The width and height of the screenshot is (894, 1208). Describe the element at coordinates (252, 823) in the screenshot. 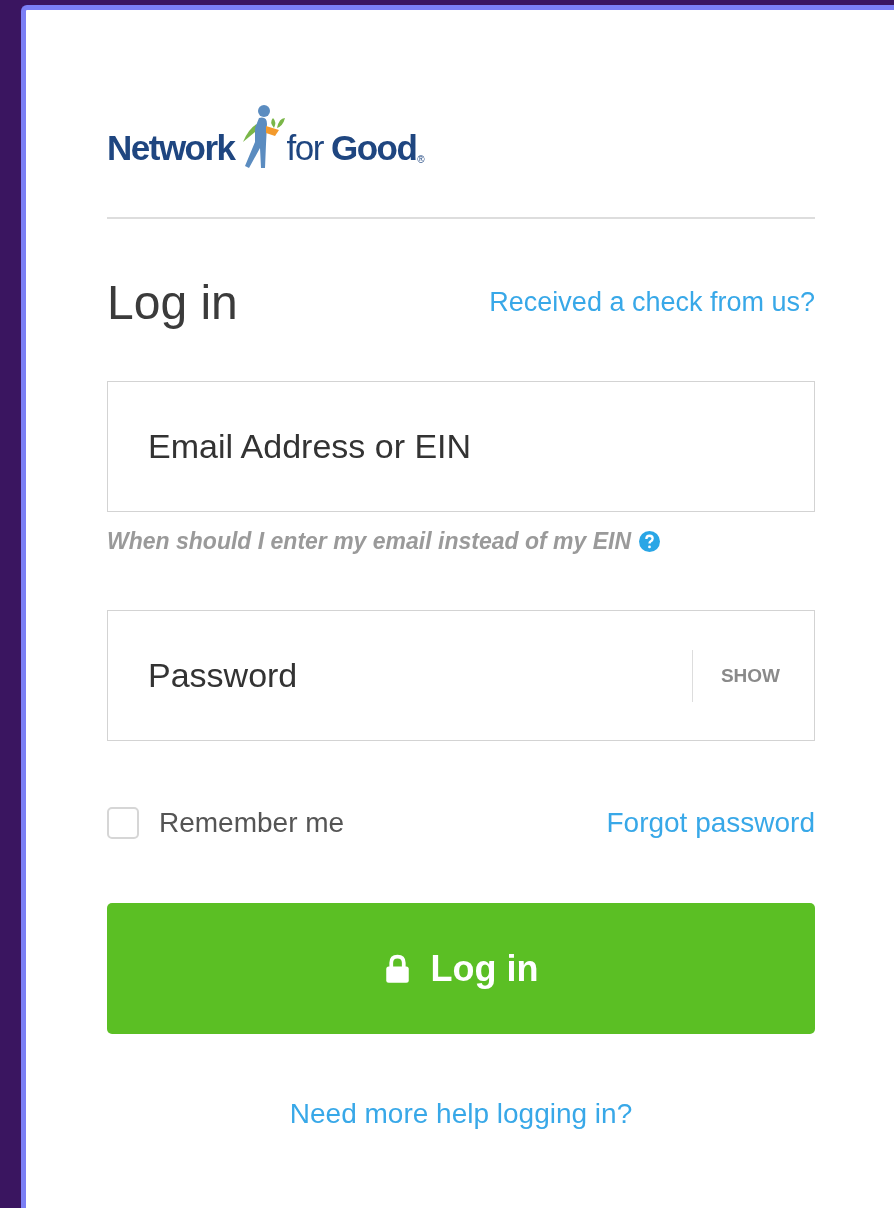

I see `remember-label: Remember me` at that location.